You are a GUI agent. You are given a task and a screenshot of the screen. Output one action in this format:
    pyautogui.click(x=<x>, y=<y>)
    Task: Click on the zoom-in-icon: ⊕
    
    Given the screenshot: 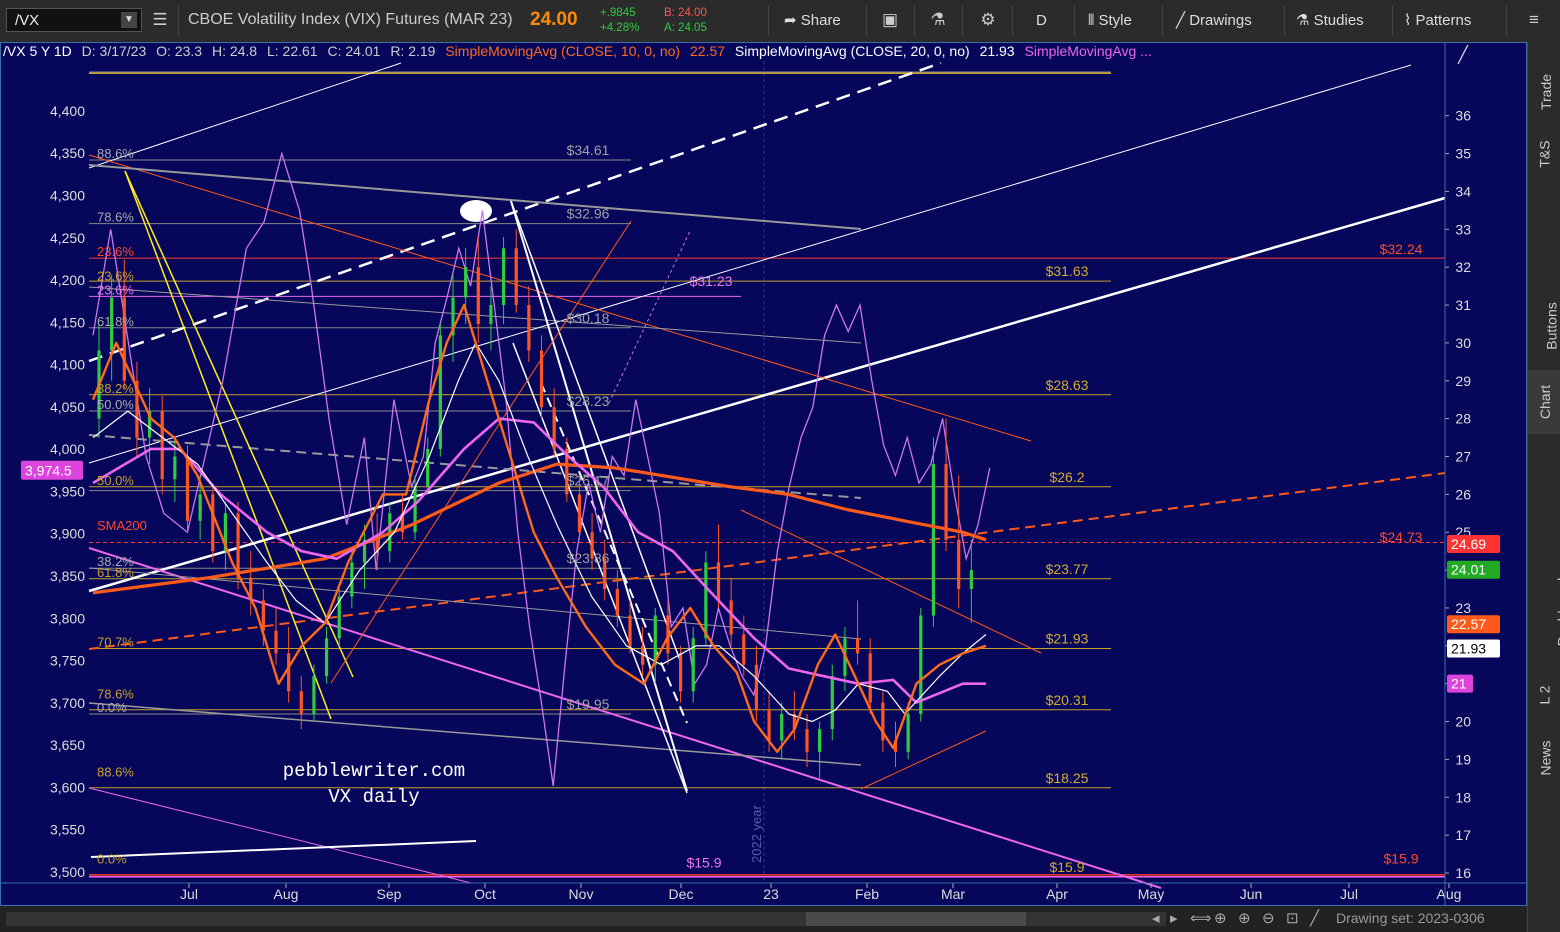 What is the action you would take?
    pyautogui.click(x=1244, y=918)
    